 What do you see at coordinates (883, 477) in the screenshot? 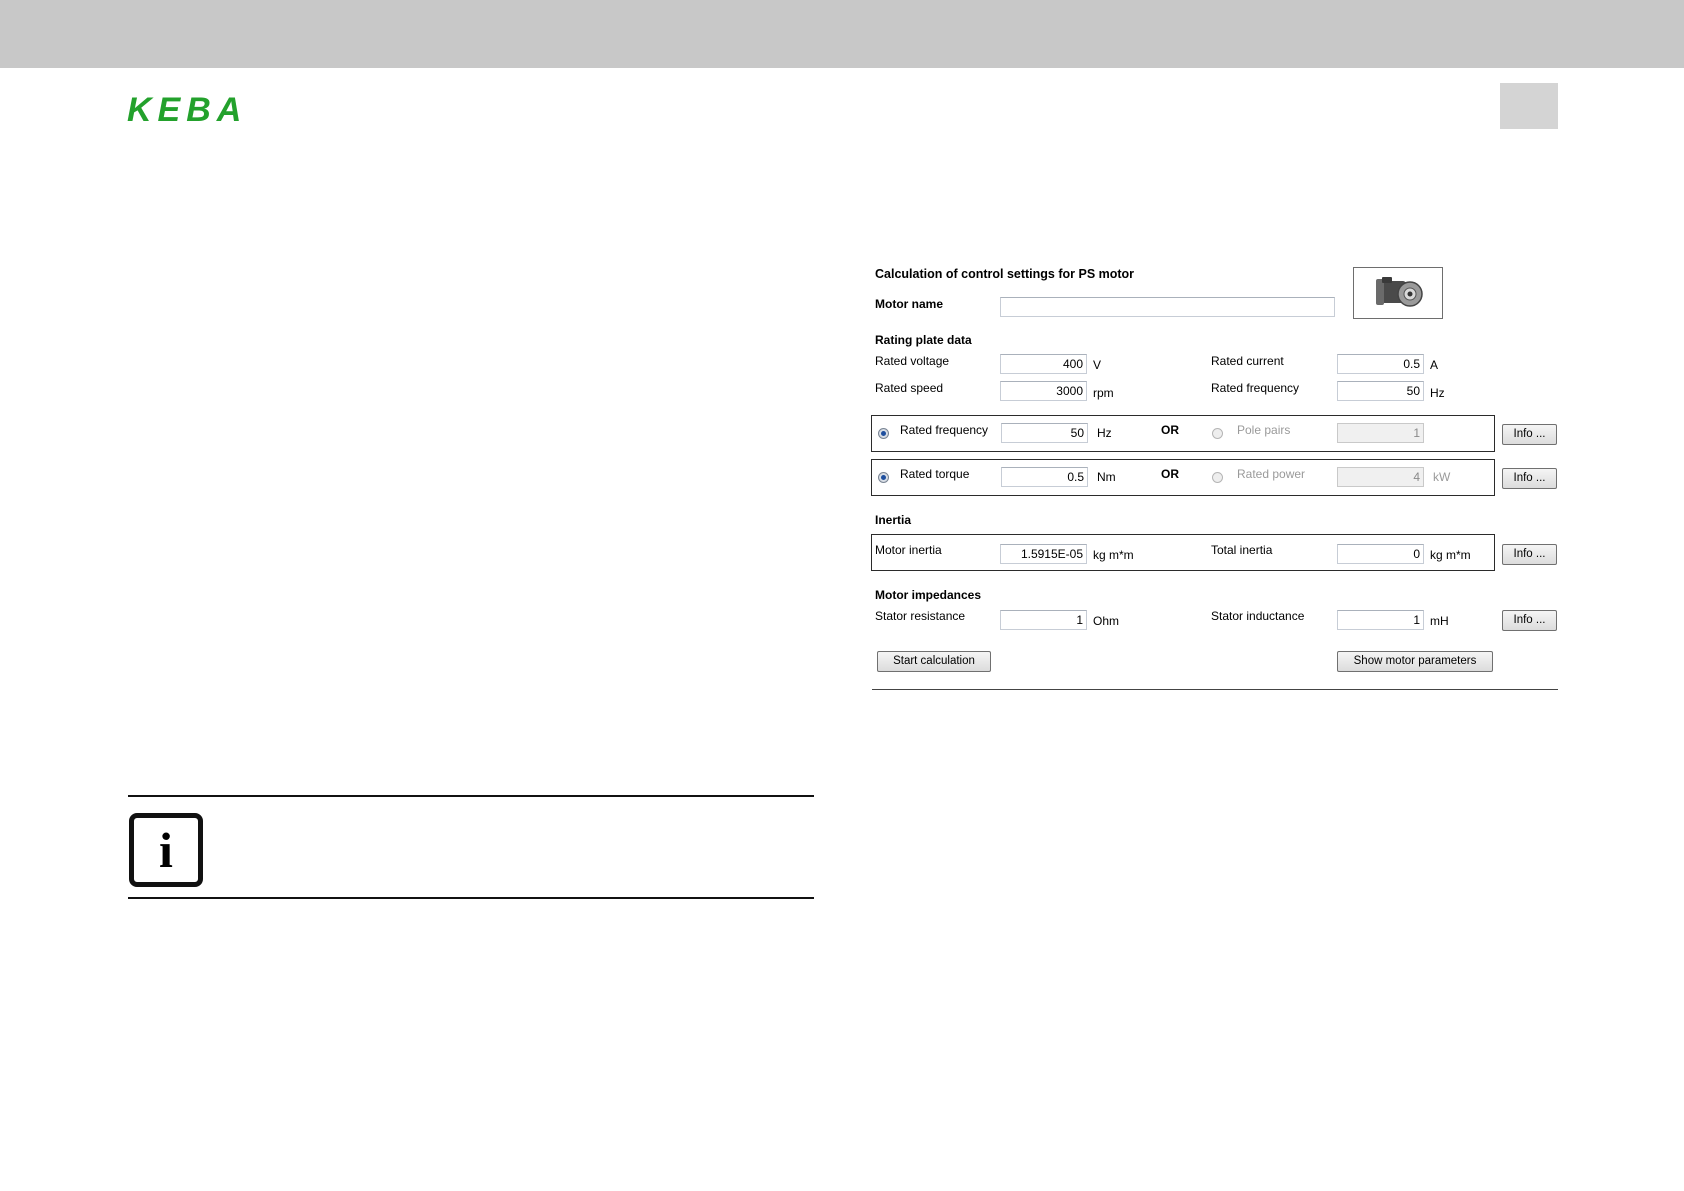
I see `rated-torque-radio` at bounding box center [883, 477].